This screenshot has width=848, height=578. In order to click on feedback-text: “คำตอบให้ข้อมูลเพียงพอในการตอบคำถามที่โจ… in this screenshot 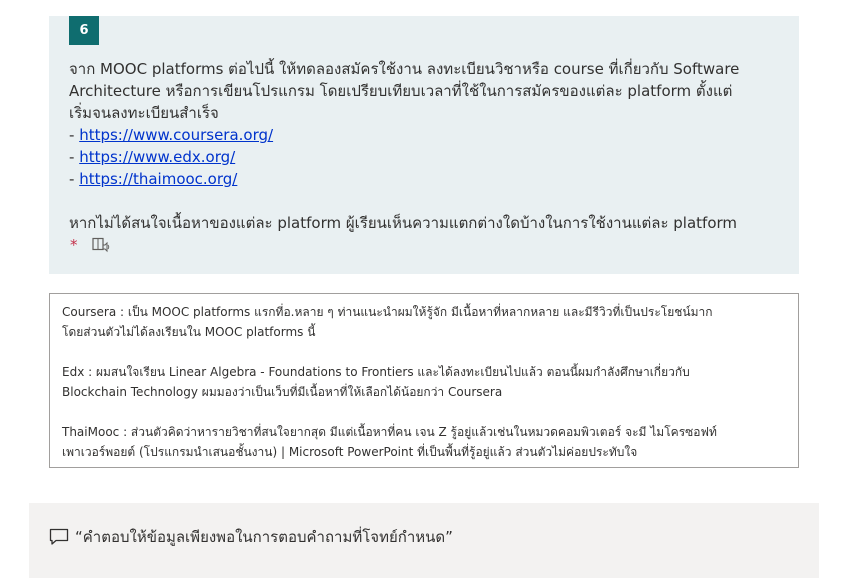, I will do `click(264, 537)`.